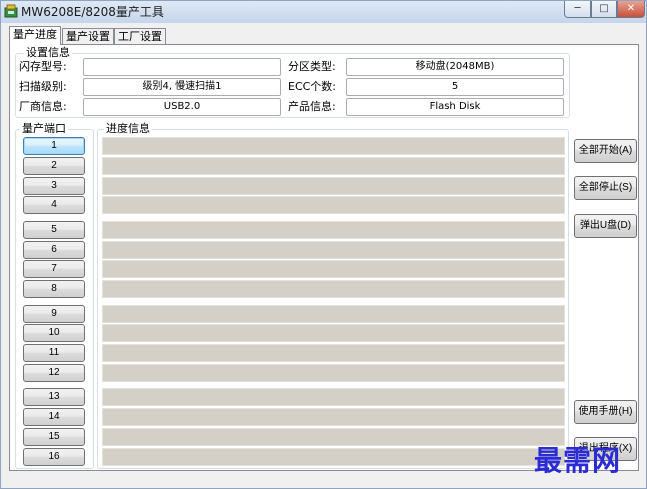  I want to click on port-button-13: 13, so click(54, 397).